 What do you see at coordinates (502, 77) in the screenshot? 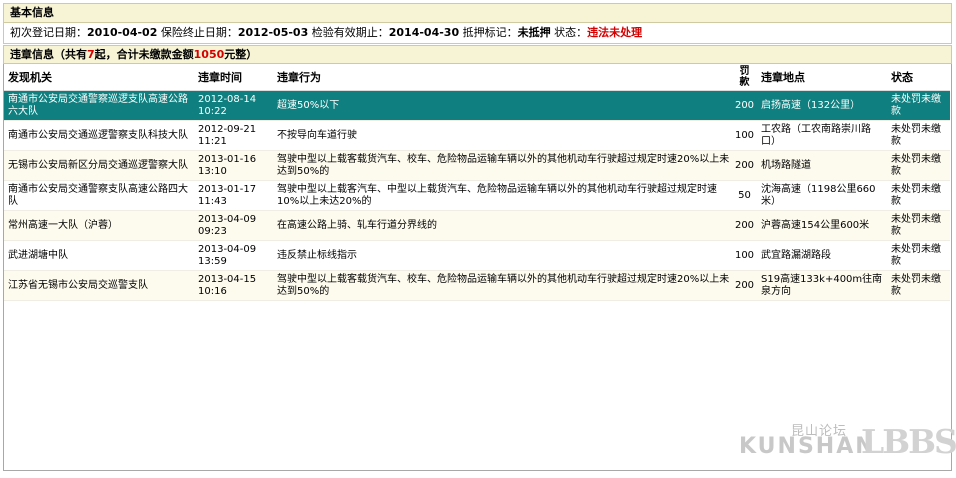
I see `col-behavior: 违章行为` at bounding box center [502, 77].